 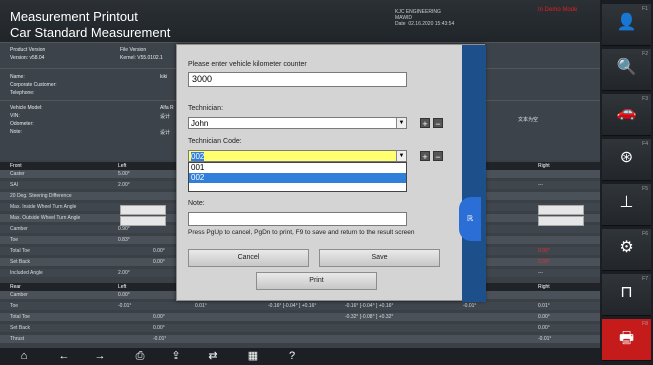 I want to click on print-button: Print, so click(x=316, y=281).